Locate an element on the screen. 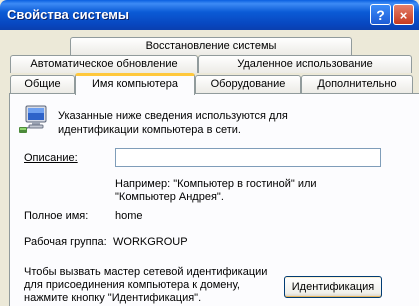 This screenshot has width=419, height=306. tab-hardware: Оборудование is located at coordinates (248, 84).